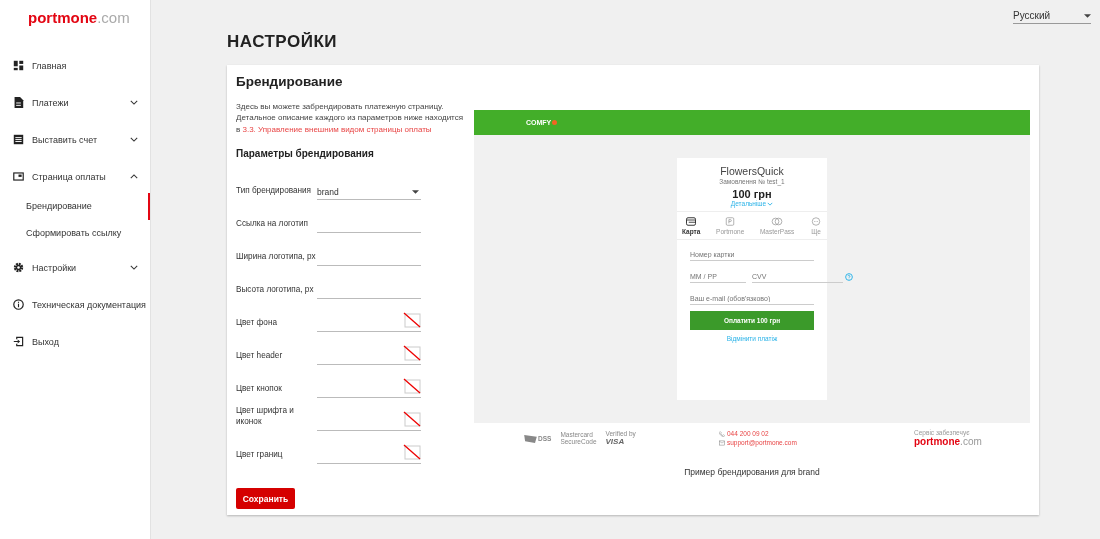 This screenshot has width=1100, height=539. Describe the element at coordinates (18, 304) in the screenshot. I see `info-icon` at that location.